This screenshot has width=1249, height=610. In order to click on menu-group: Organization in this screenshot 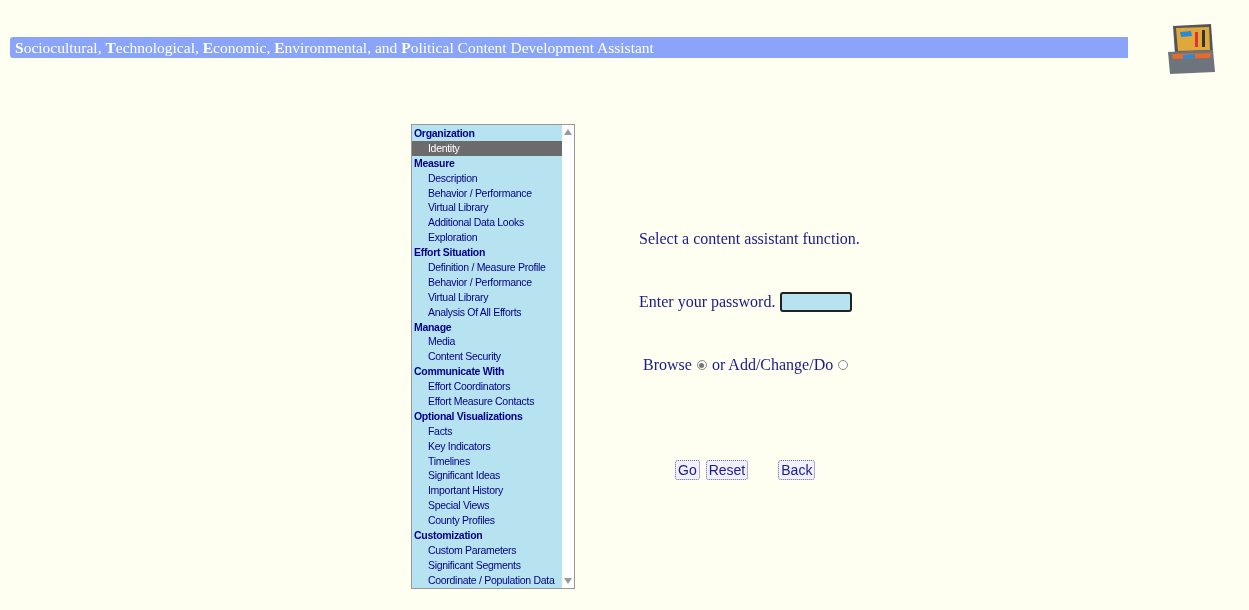, I will do `click(487, 133)`.